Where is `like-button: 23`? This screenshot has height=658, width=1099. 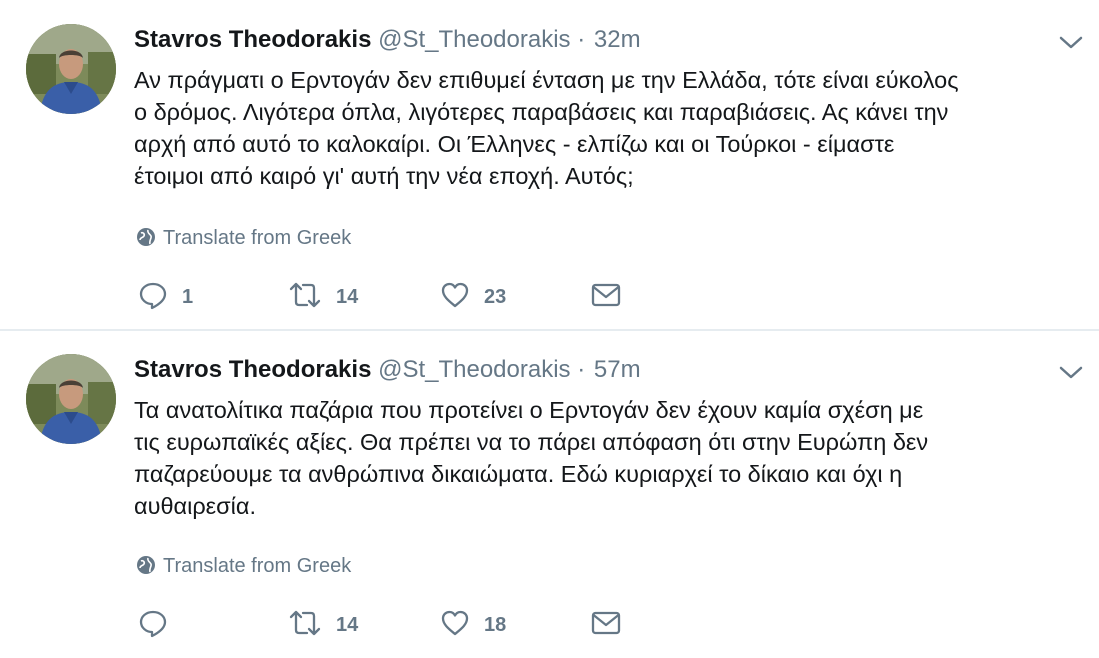 like-button: 23 is located at coordinates (473, 297).